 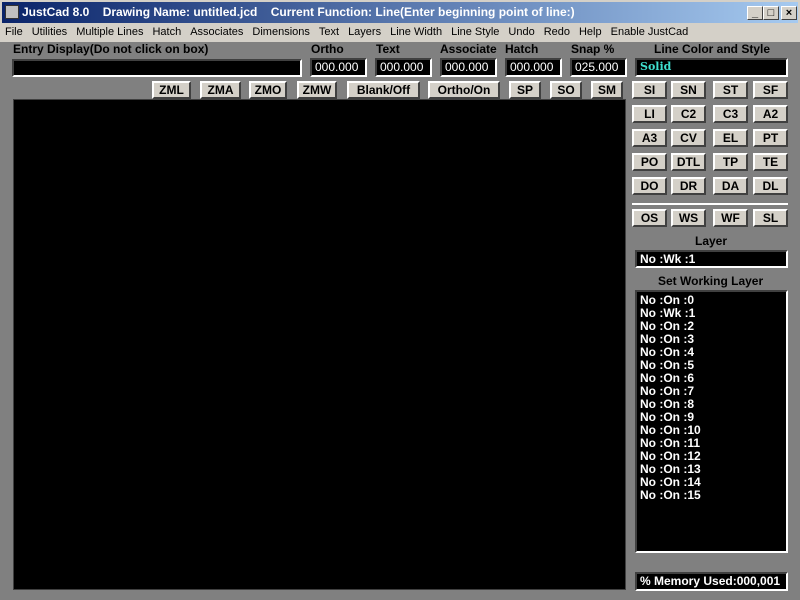 I want to click on close-button: ×, so click(x=789, y=13).